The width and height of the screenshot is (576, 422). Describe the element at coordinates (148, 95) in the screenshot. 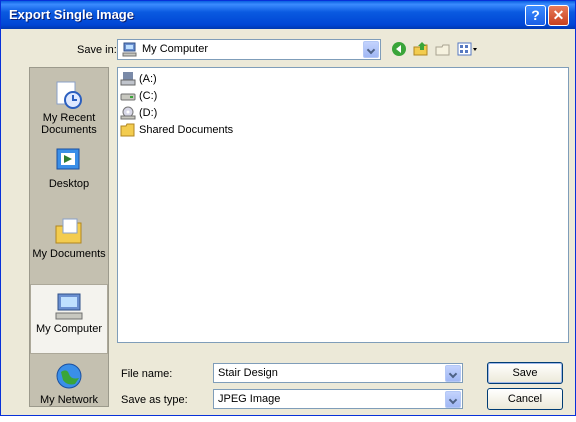

I see `item-label: (C:)` at that location.